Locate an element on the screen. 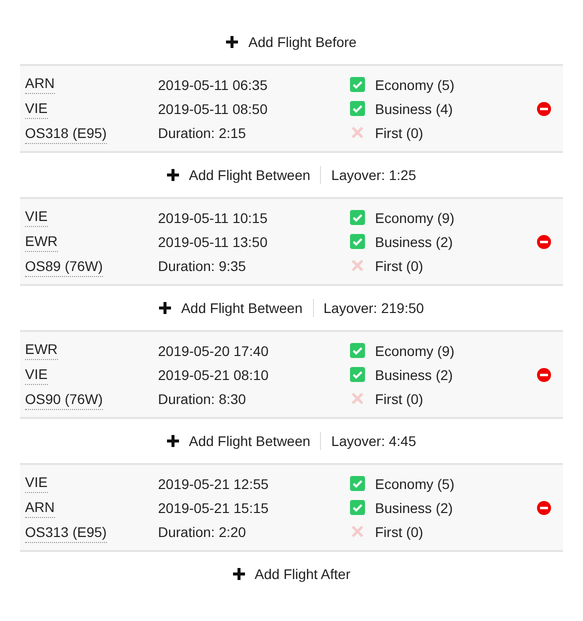  duration-text: Duration: 2:20 is located at coordinates (202, 532).